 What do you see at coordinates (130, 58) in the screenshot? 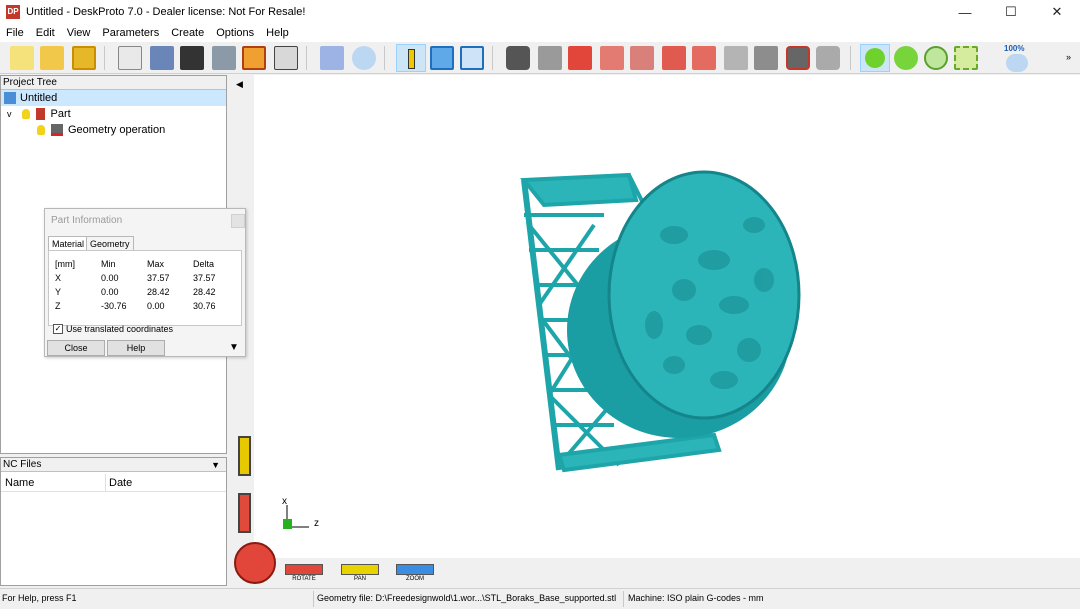
I see `import-geometry-icon` at bounding box center [130, 58].